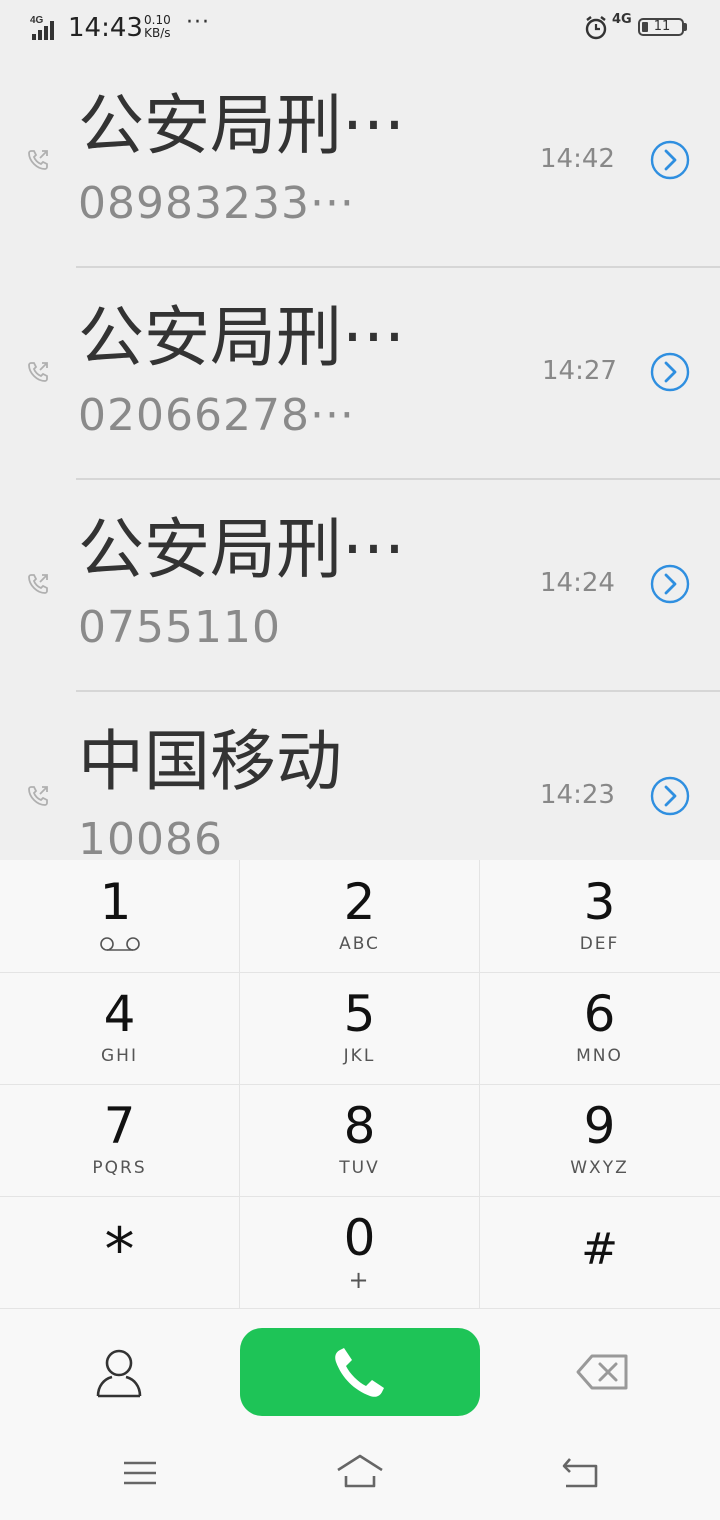  I want to click on signal-icon: 4G, so click(42, 27).